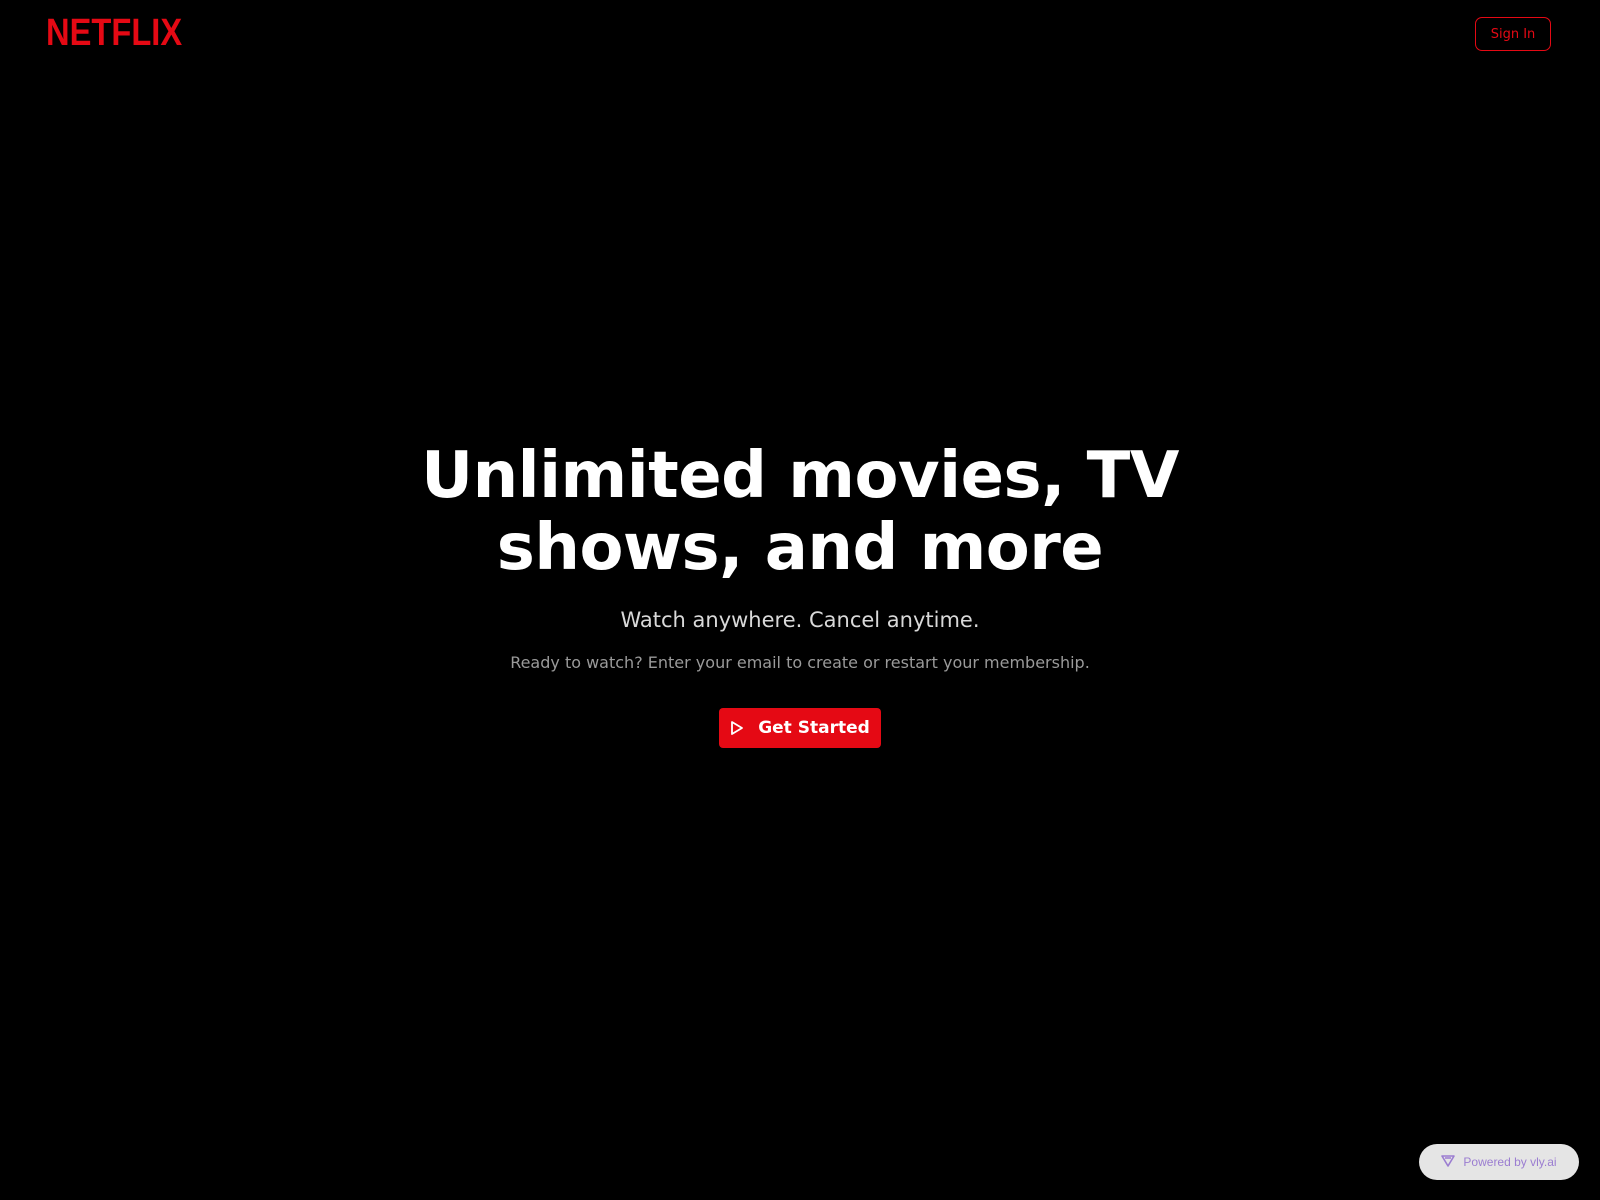 The image size is (1600, 1200). What do you see at coordinates (800, 476) in the screenshot?
I see `hero-headline-line-1: Unlimited movies, TV` at bounding box center [800, 476].